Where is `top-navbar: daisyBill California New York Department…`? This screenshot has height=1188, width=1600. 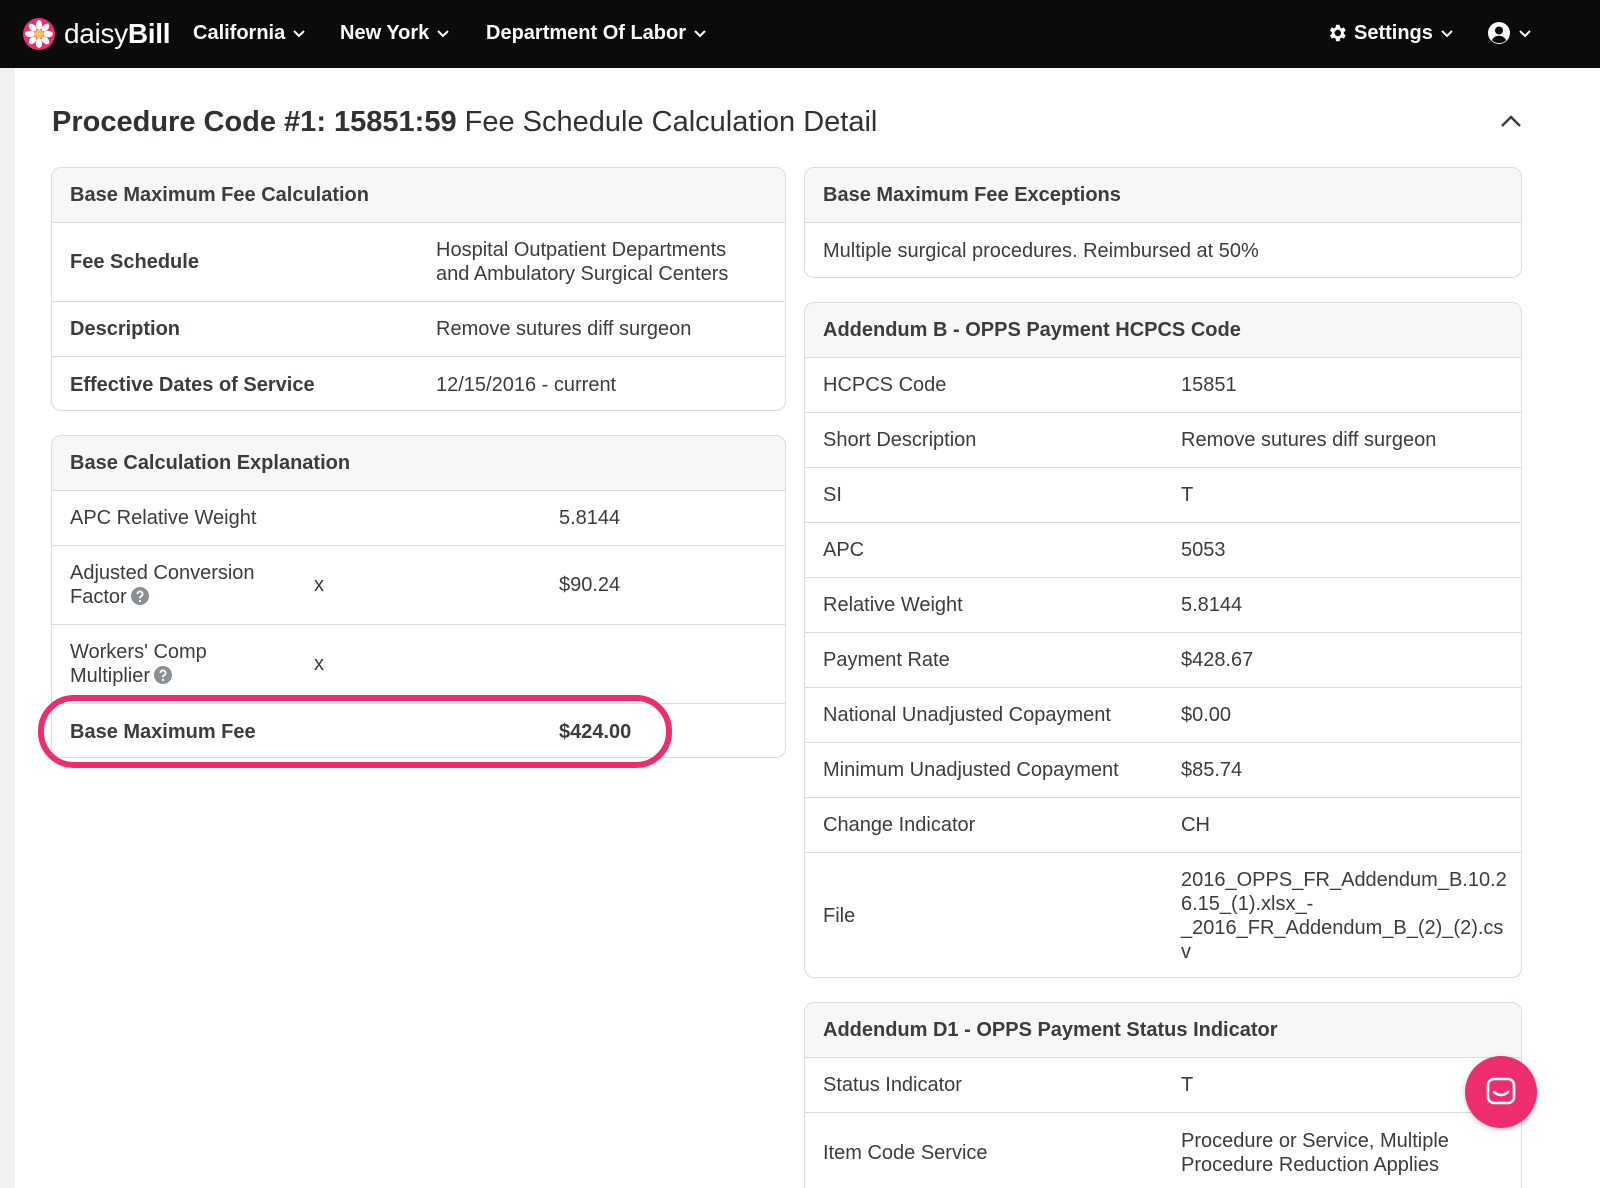
top-navbar: daisyBill California New York Department… is located at coordinates (800, 34).